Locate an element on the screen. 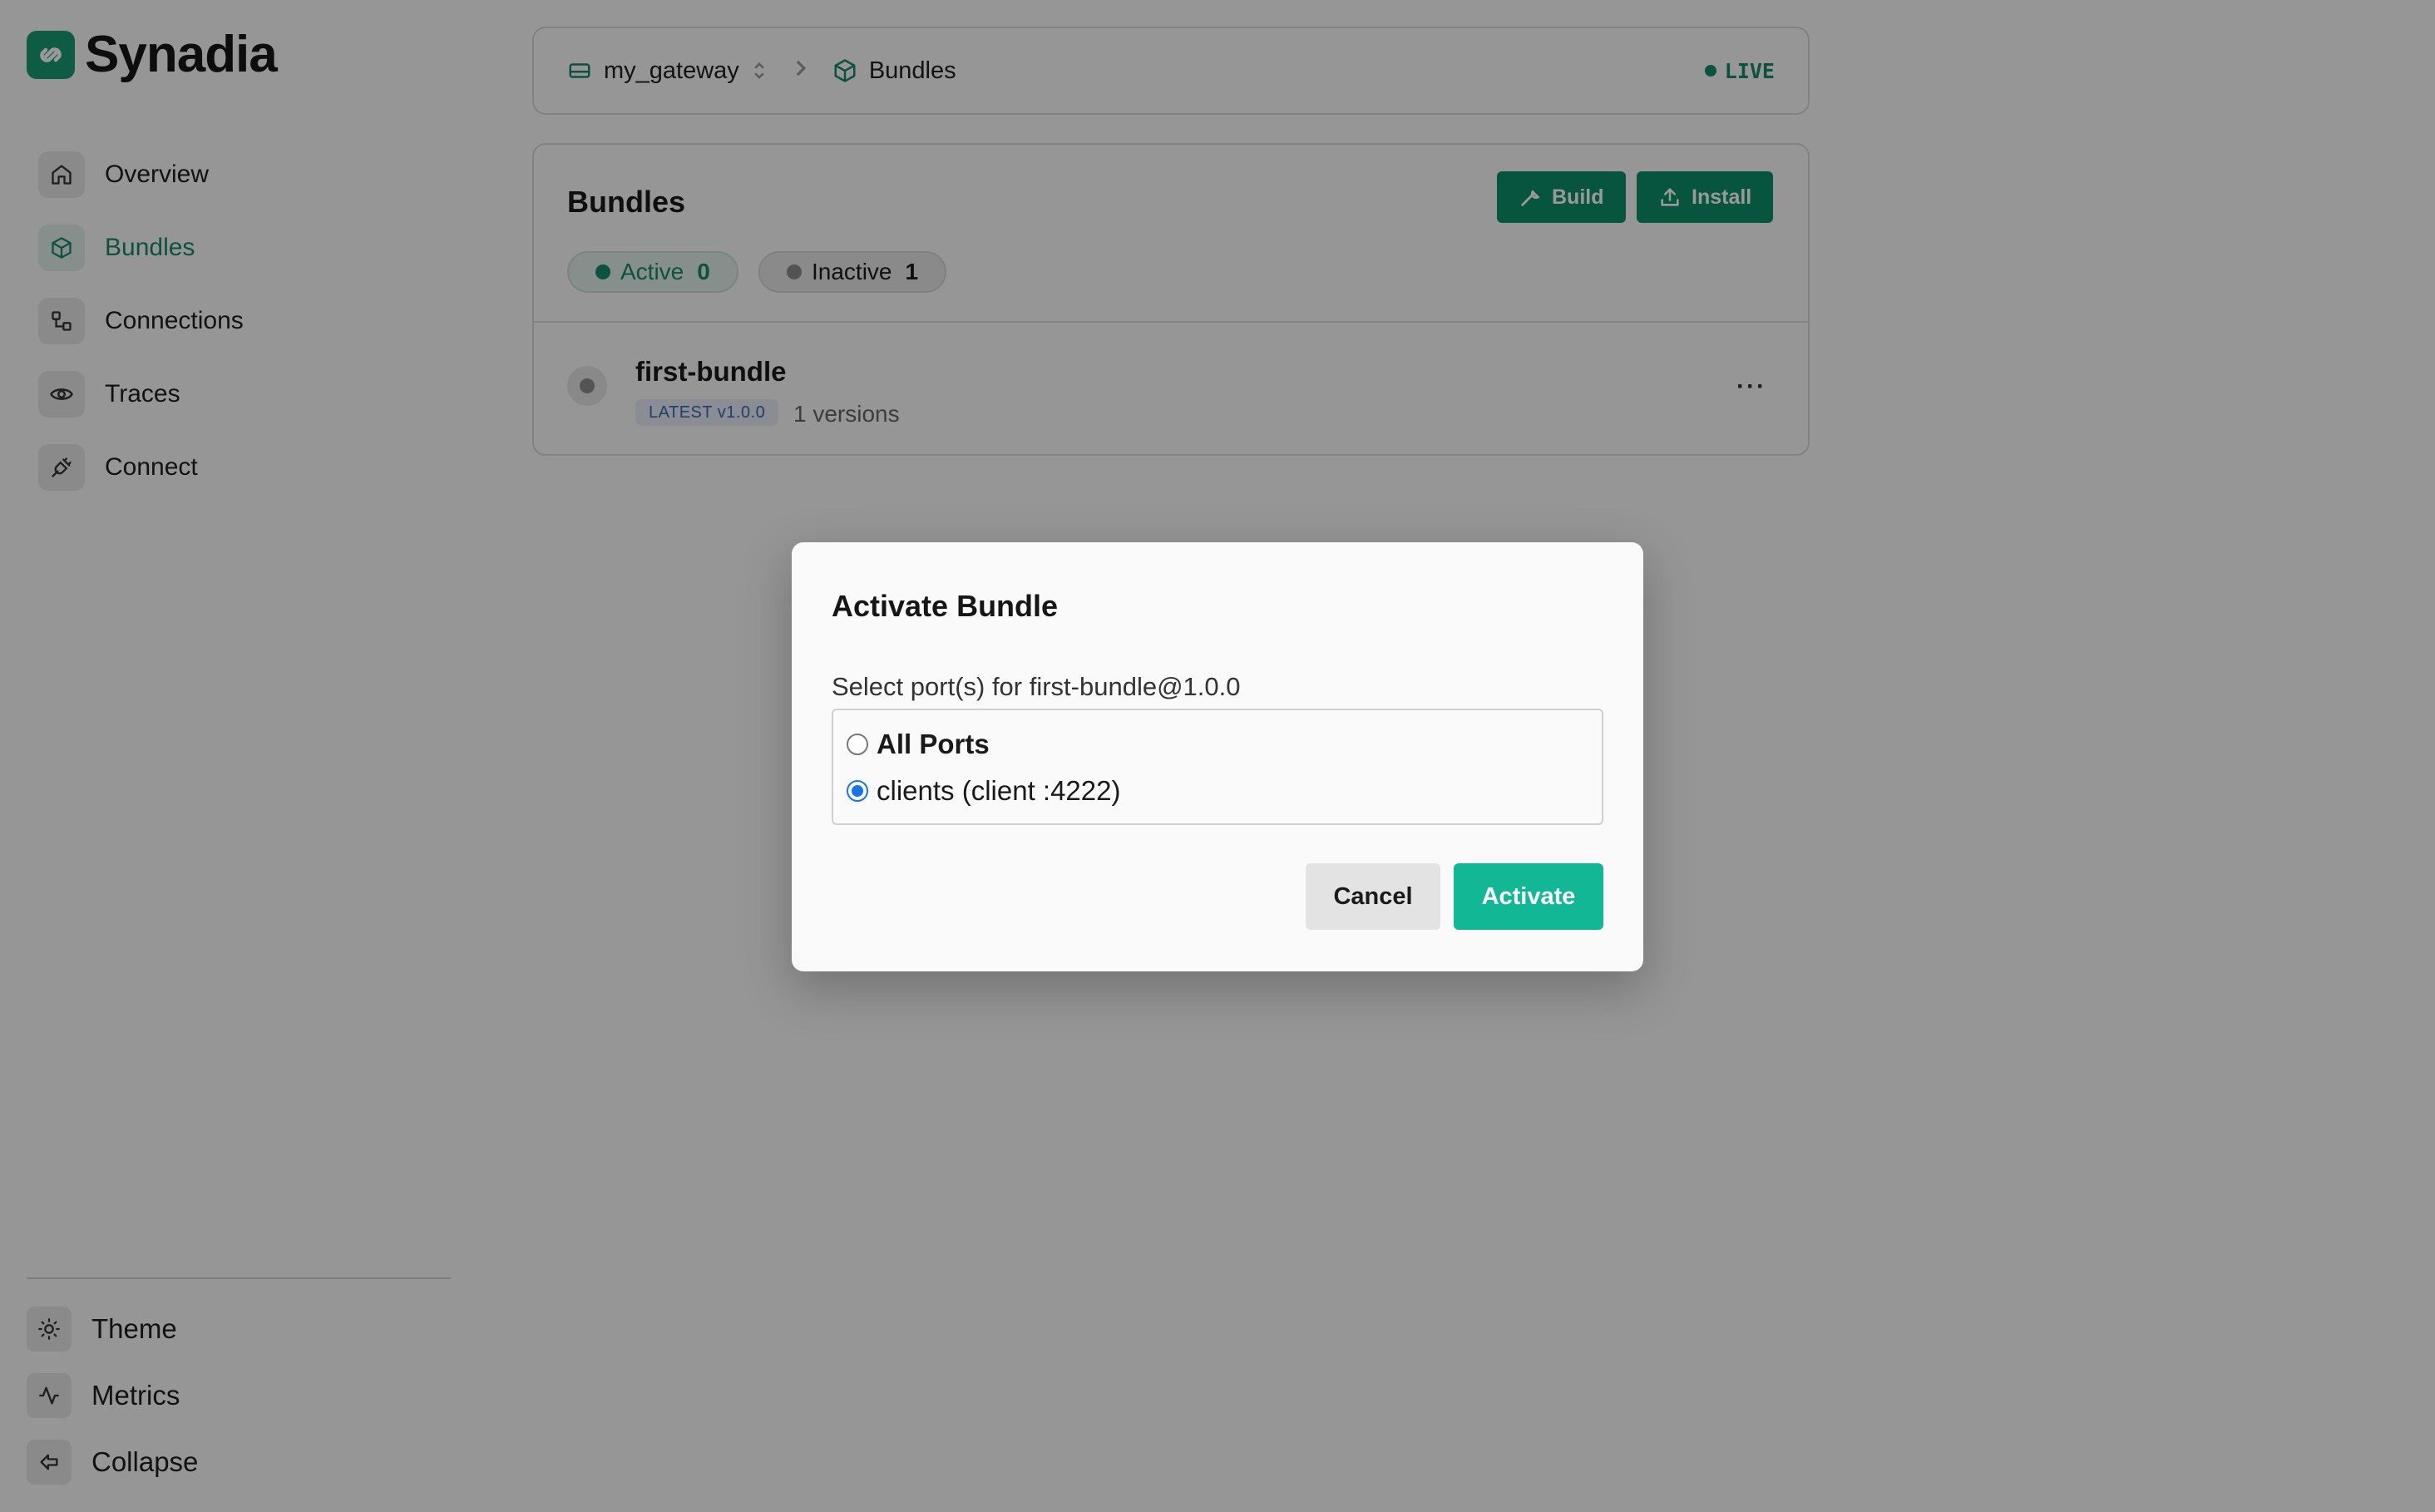  radio-all-ports is located at coordinates (858, 744).